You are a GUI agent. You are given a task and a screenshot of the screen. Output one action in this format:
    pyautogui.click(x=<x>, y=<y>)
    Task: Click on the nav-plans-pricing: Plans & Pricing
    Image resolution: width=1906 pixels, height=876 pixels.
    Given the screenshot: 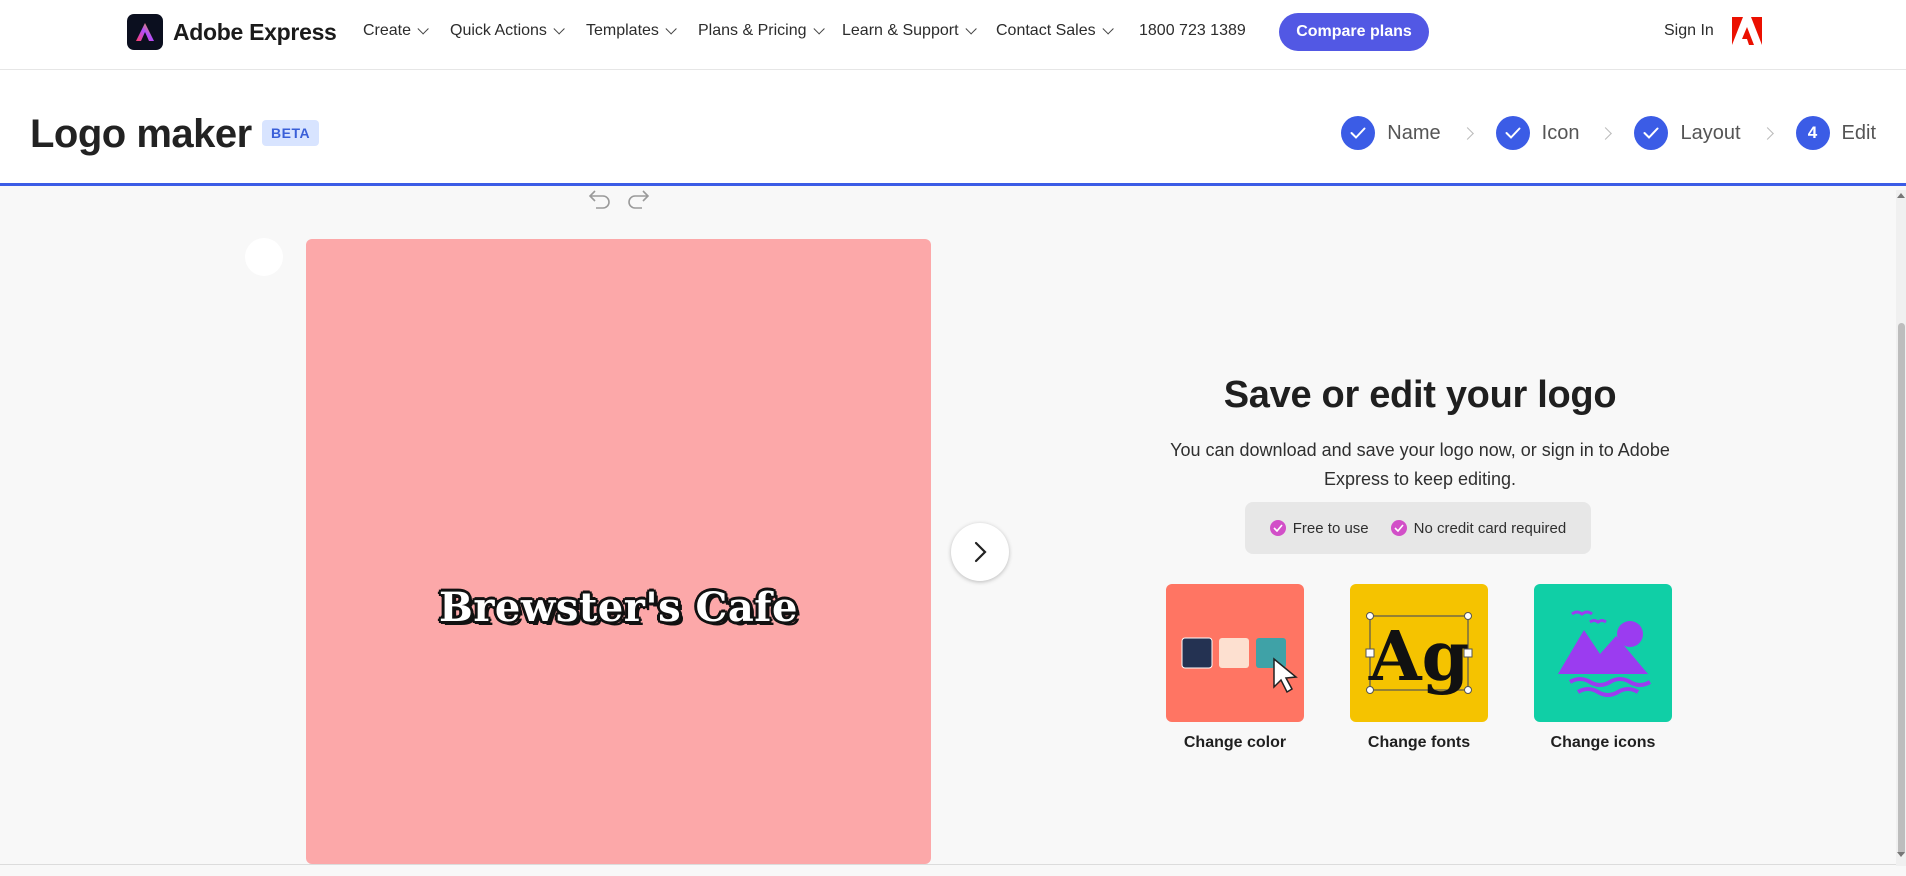 What is the action you would take?
    pyautogui.click(x=761, y=31)
    